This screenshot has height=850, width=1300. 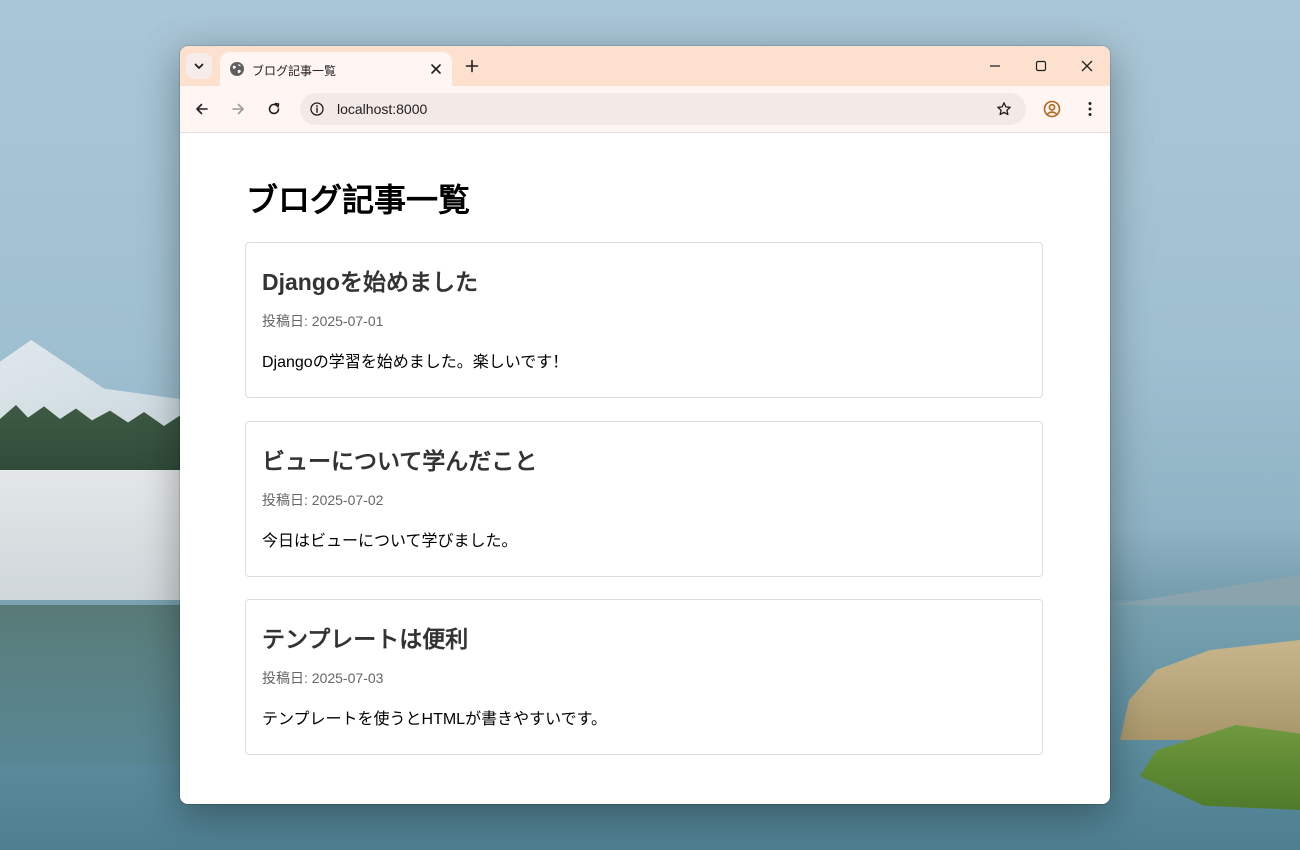 What do you see at coordinates (645, 66) in the screenshot?
I see `tab-strip: ブログ記事一覧` at bounding box center [645, 66].